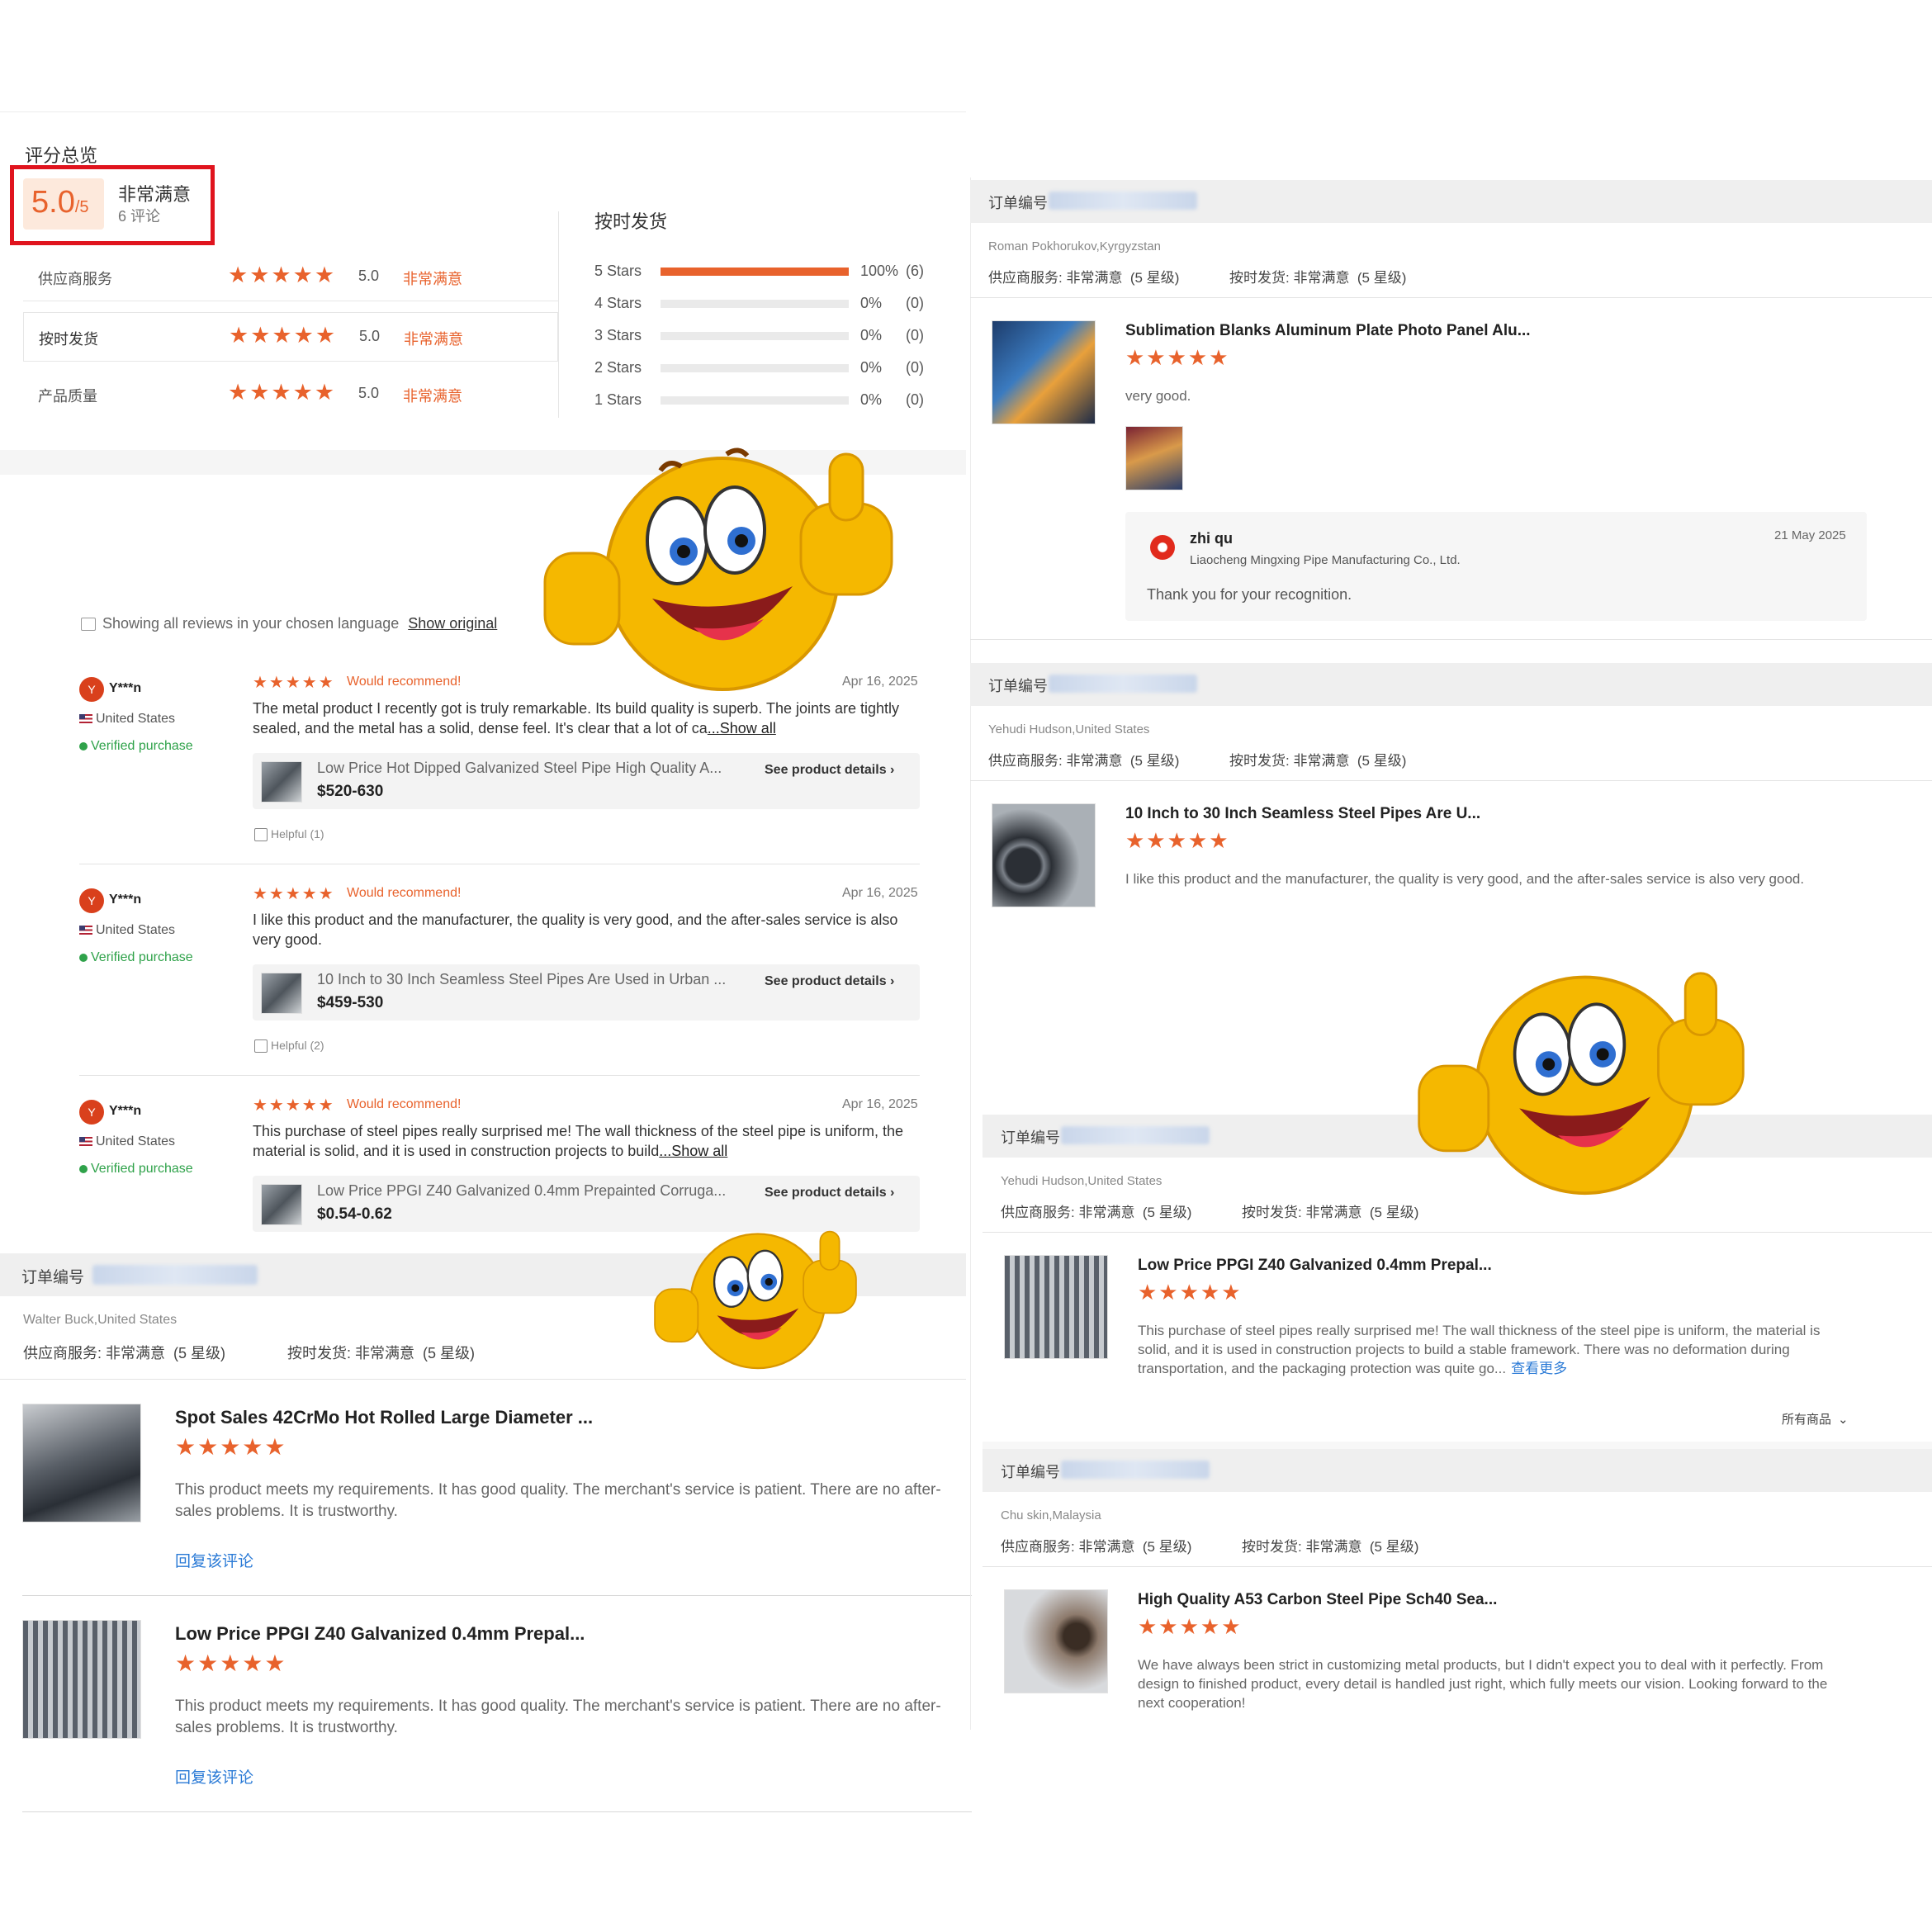 This screenshot has width=1932, height=1932. Describe the element at coordinates (452, 623) in the screenshot. I see `show-original-link: Show original` at that location.